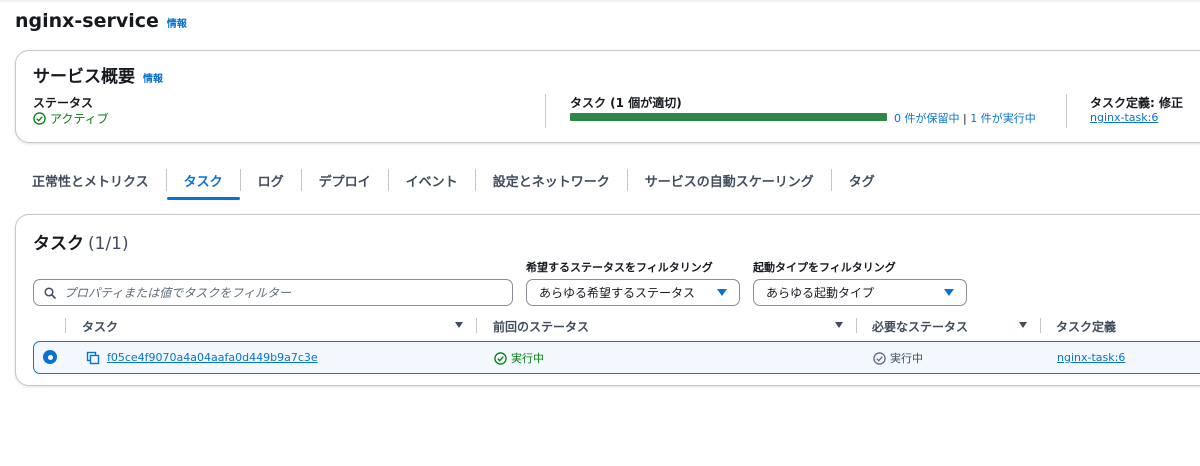  I want to click on tasks-heading: タスク (1/1), so click(81, 241).